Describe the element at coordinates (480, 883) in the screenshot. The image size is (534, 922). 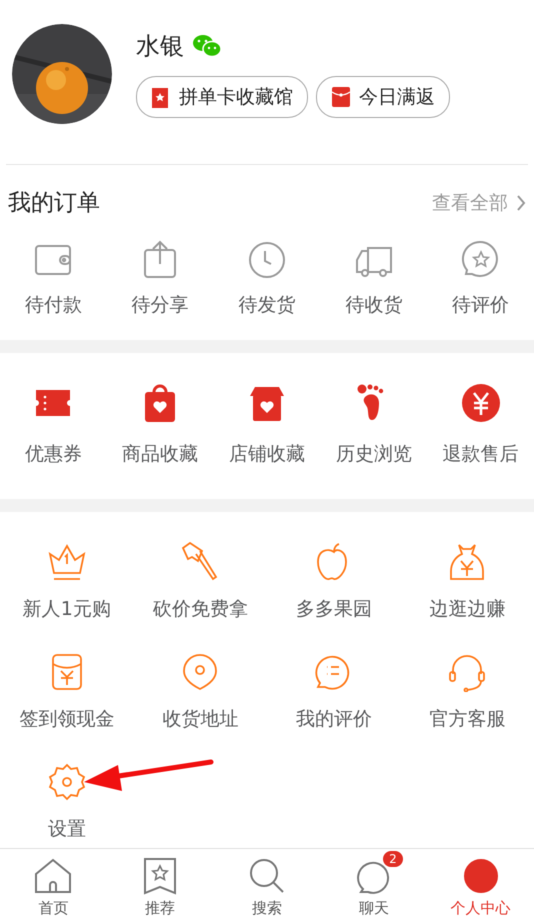
I see `tab-bar-item: 个人中心` at that location.